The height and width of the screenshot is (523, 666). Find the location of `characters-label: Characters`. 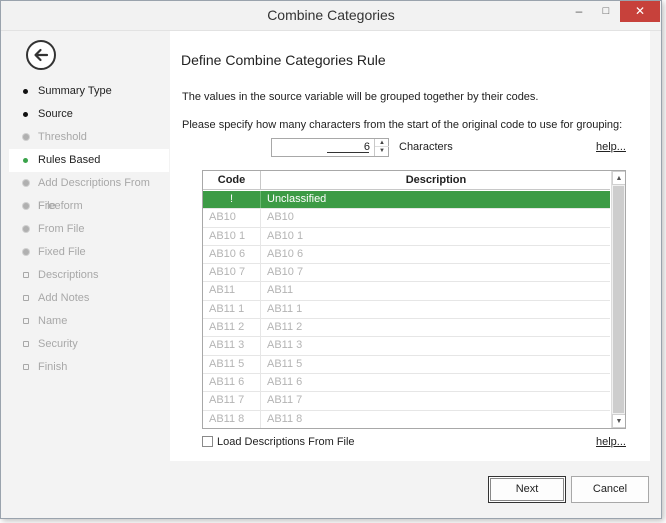

characters-label: Characters is located at coordinates (426, 147).